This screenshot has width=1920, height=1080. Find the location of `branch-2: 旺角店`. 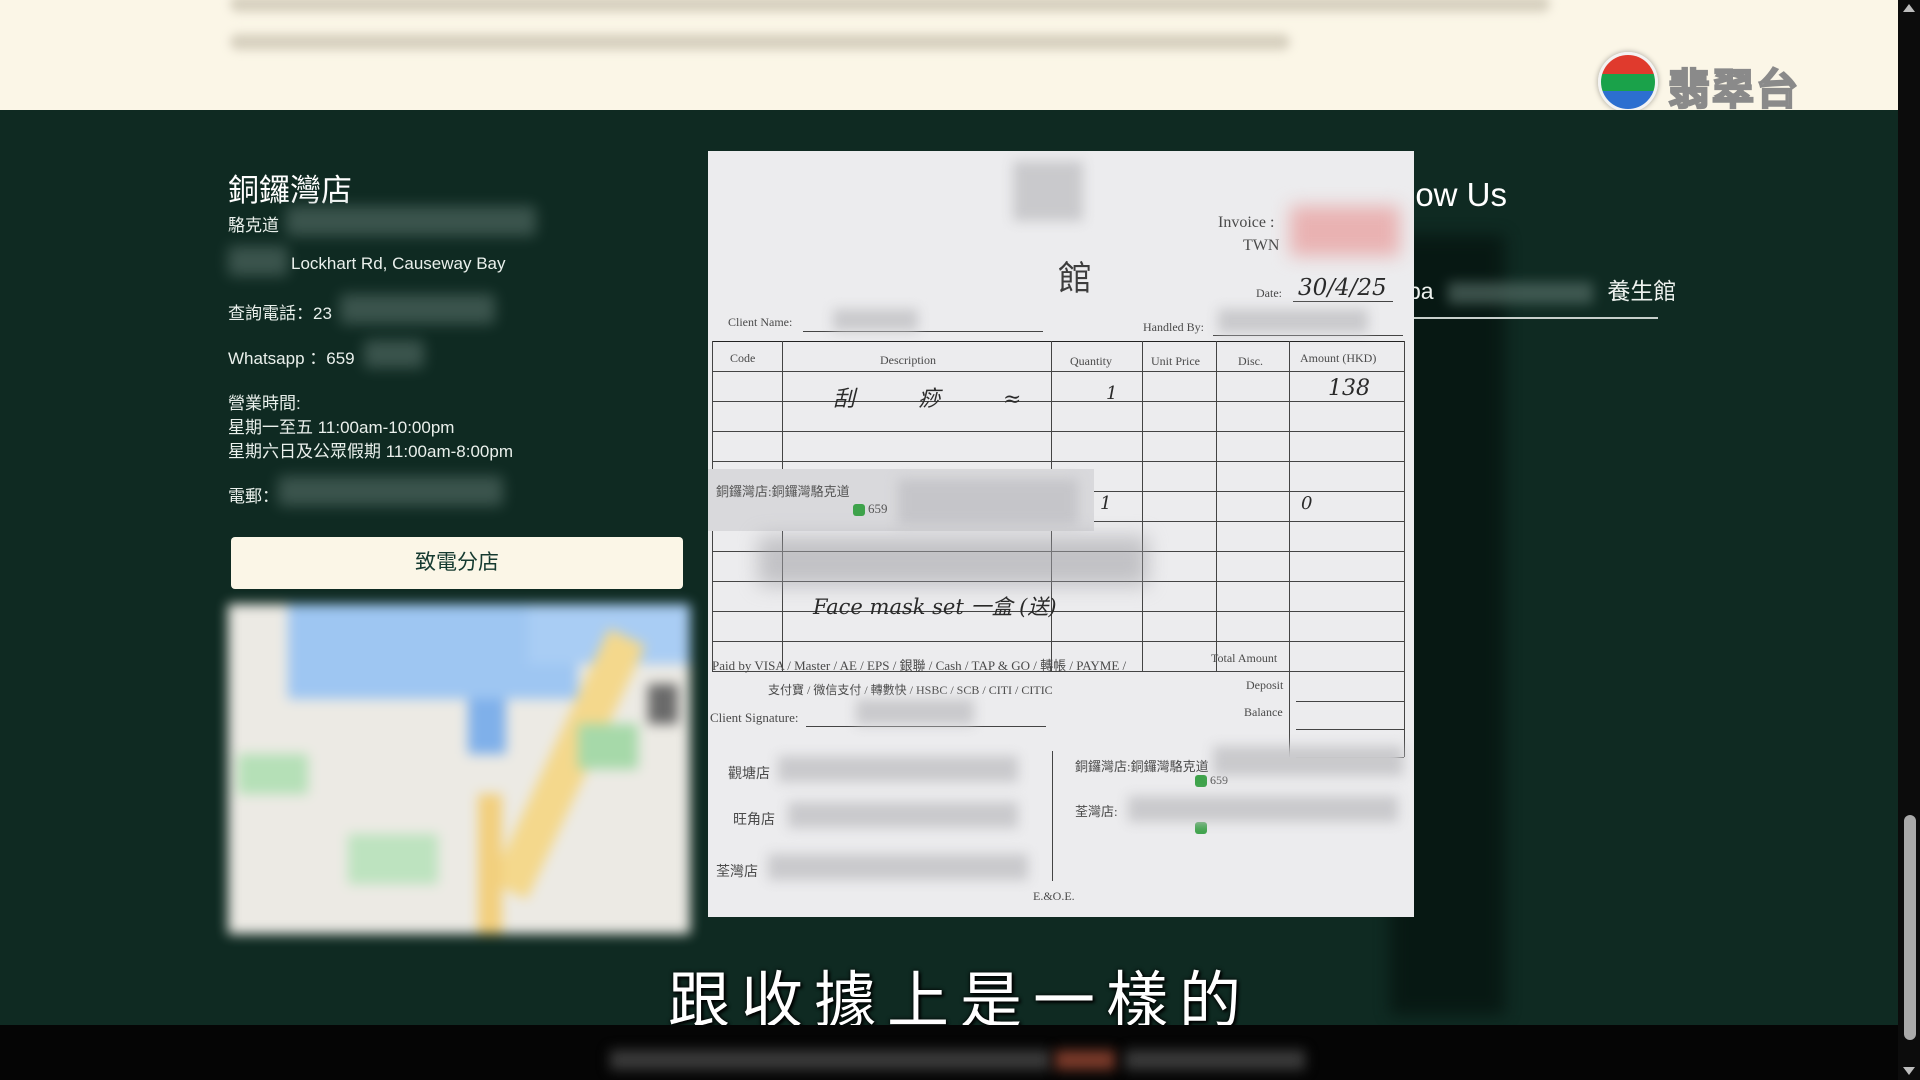

branch-2: 旺角店 is located at coordinates (754, 820).